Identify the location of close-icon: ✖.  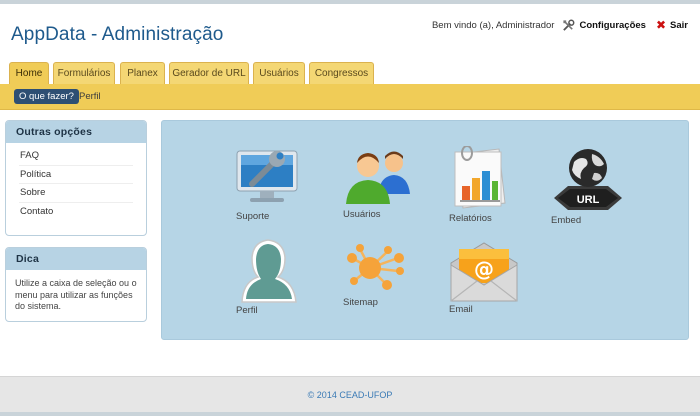
(661, 25).